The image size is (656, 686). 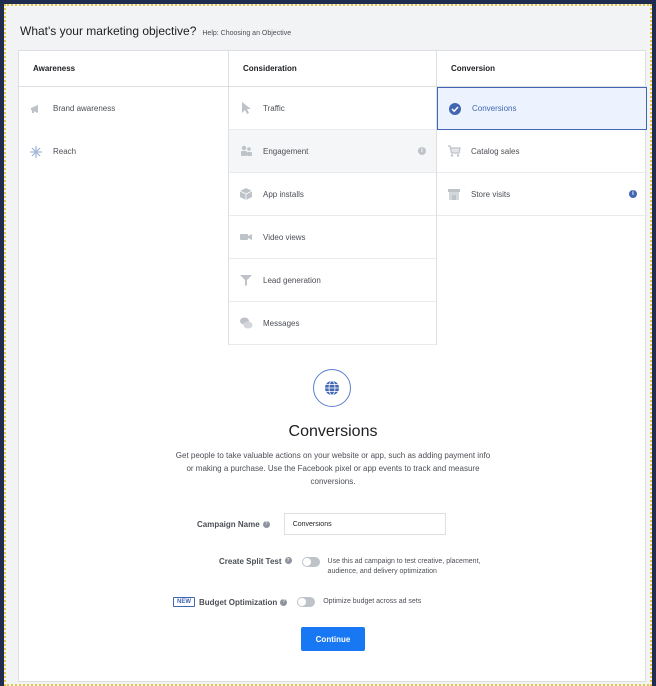 What do you see at coordinates (36, 109) in the screenshot?
I see `megaphone-icon` at bounding box center [36, 109].